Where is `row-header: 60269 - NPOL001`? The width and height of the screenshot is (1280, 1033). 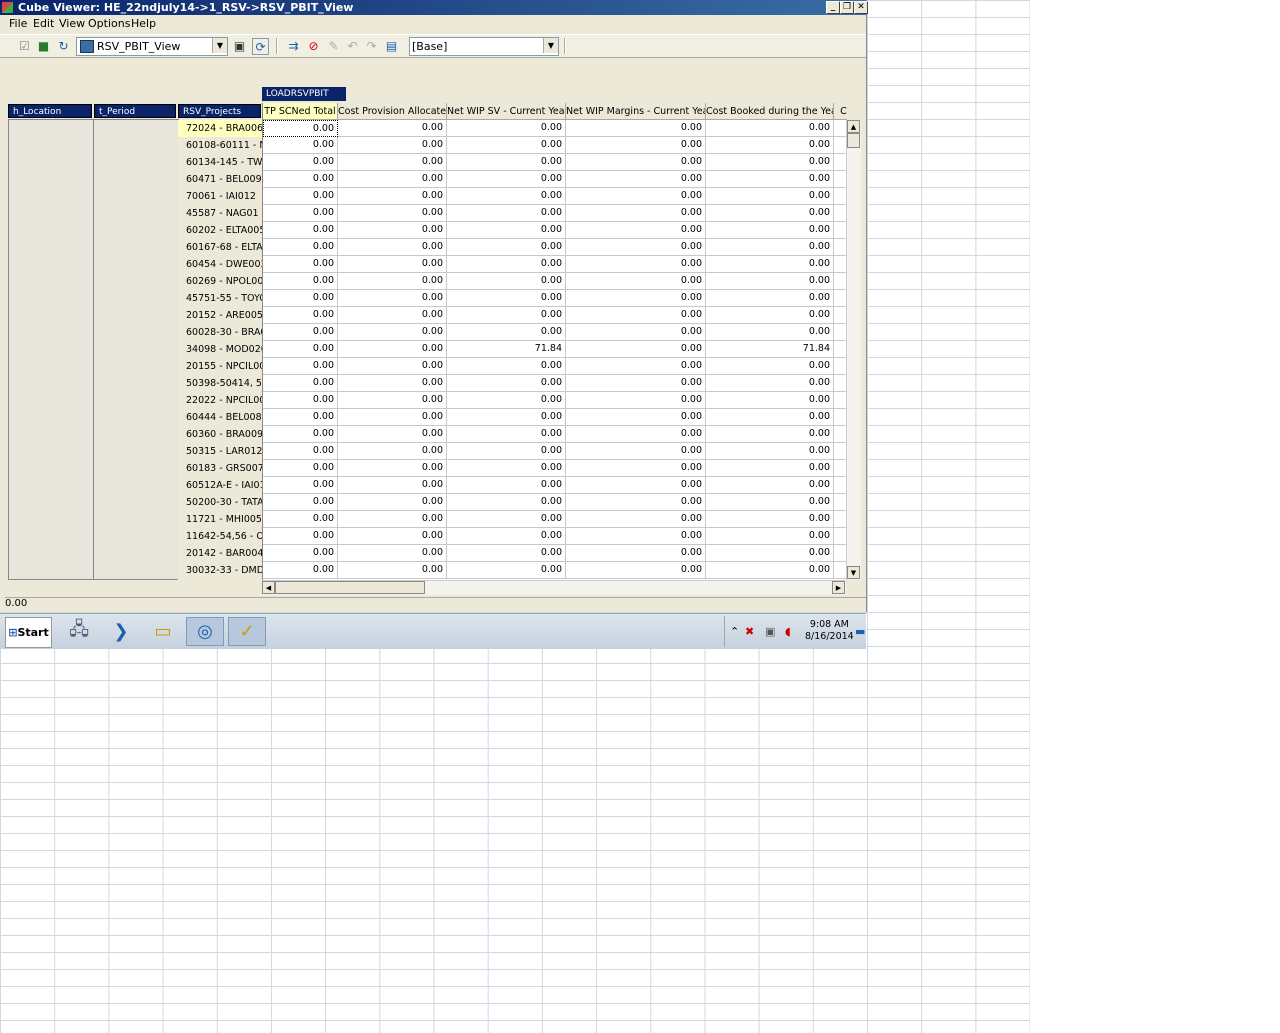 row-header: 60269 - NPOL001 is located at coordinates (220, 281).